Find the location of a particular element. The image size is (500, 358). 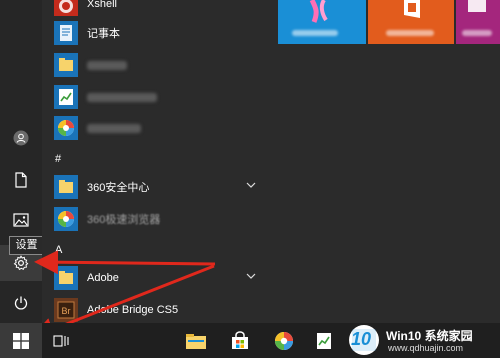

watermark-title: Win10 系统家园 is located at coordinates (429, 336).